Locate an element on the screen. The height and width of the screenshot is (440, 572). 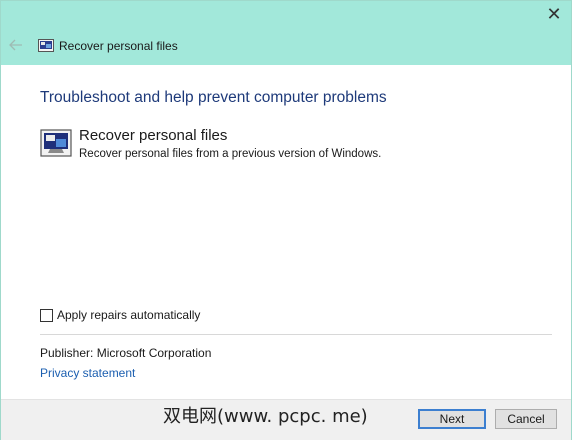
apply-repairs-label: Apply repairs automatically is located at coordinates (128, 315).